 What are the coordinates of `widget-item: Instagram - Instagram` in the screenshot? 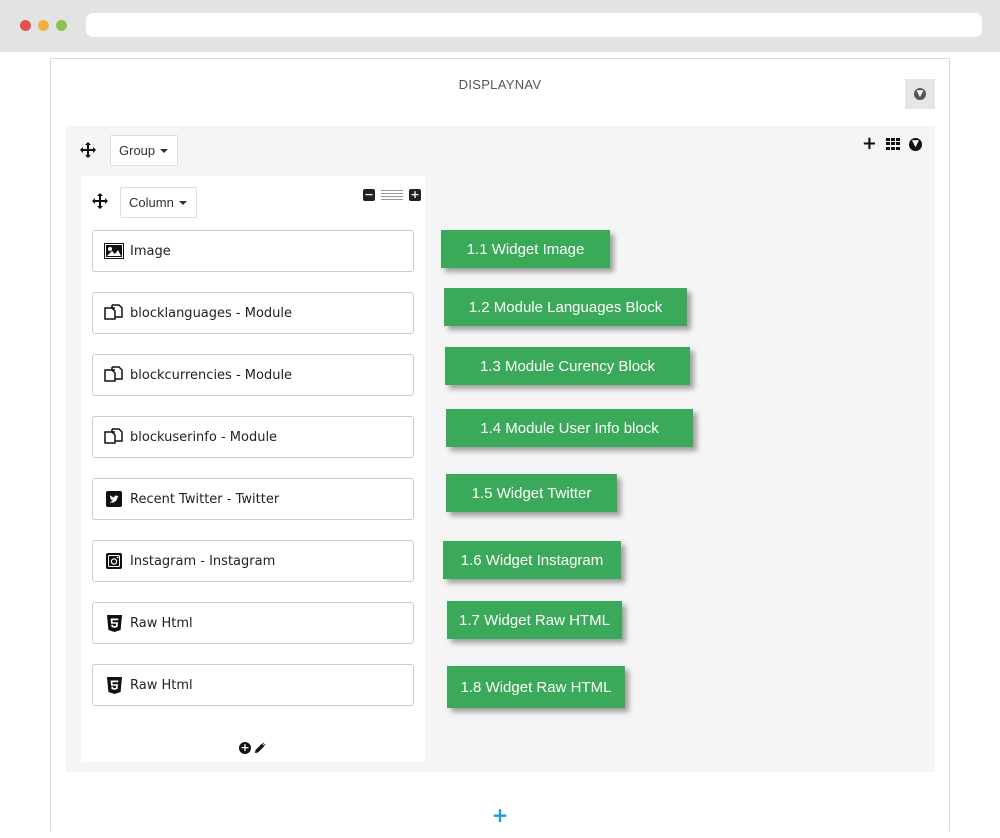 It's located at (253, 561).